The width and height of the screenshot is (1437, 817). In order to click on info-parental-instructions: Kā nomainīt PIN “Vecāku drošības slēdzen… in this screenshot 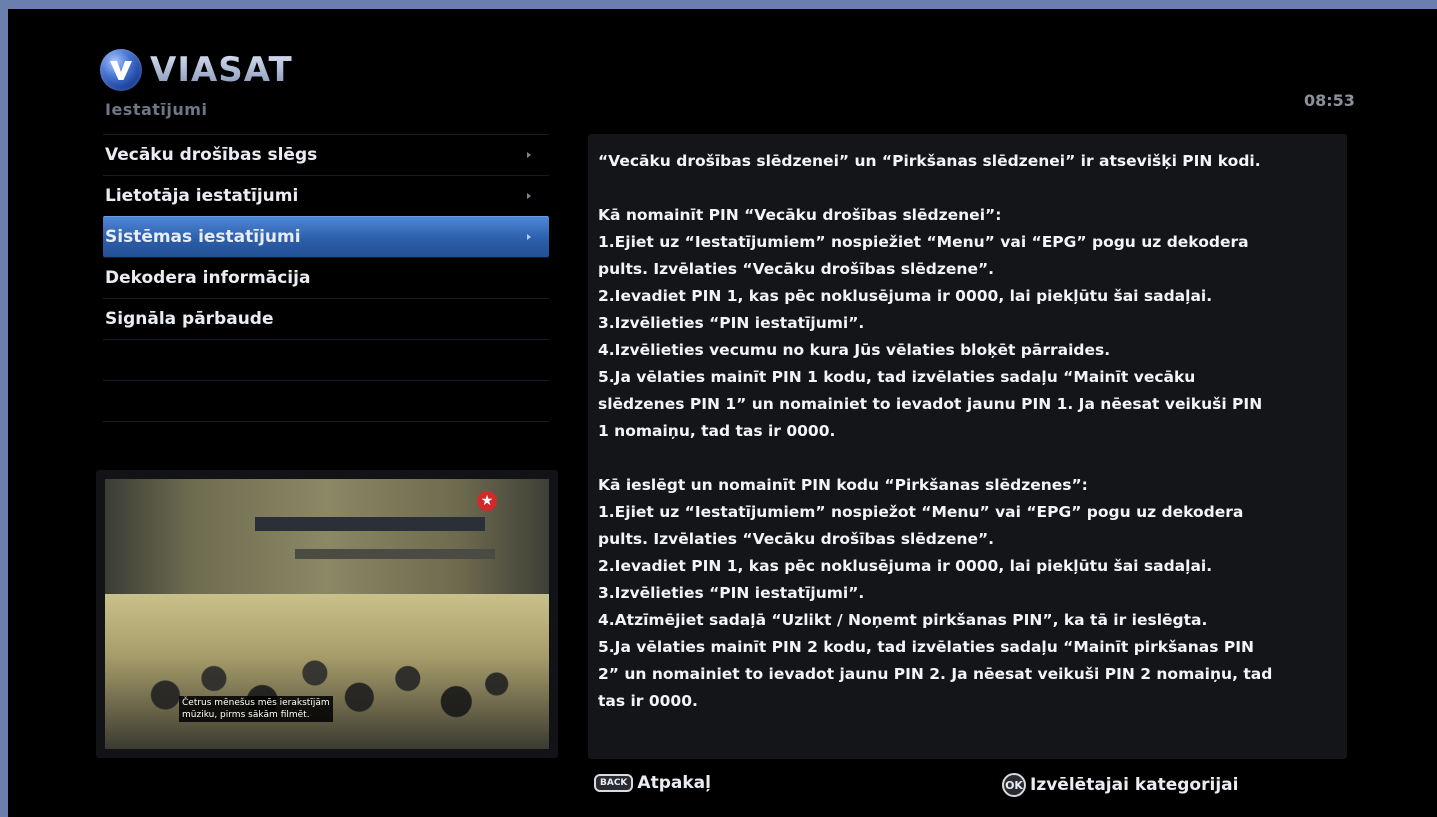, I will do `click(930, 323)`.